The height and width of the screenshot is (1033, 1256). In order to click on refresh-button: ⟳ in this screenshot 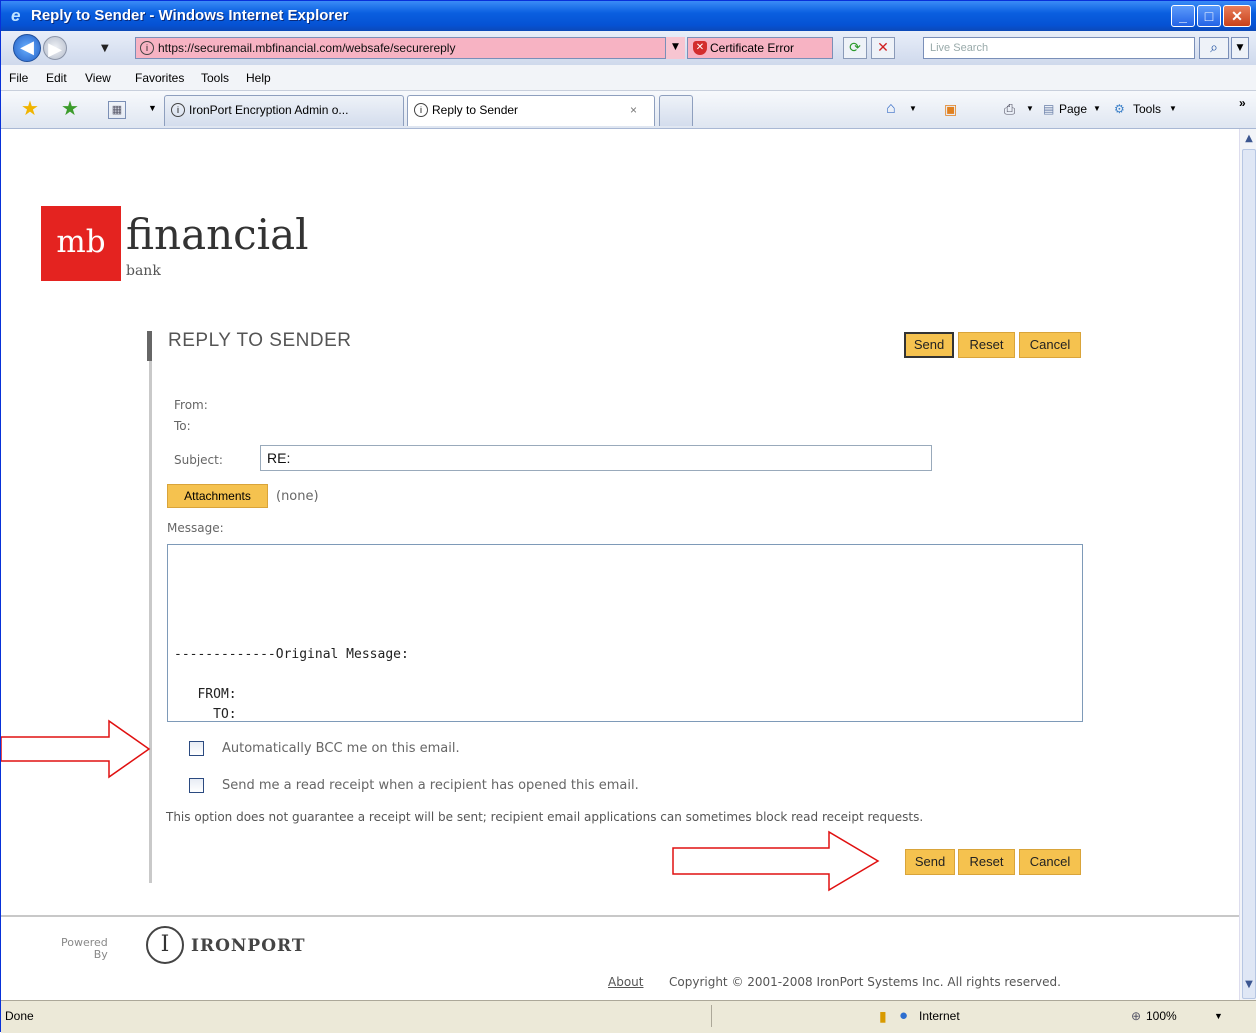, I will do `click(855, 48)`.